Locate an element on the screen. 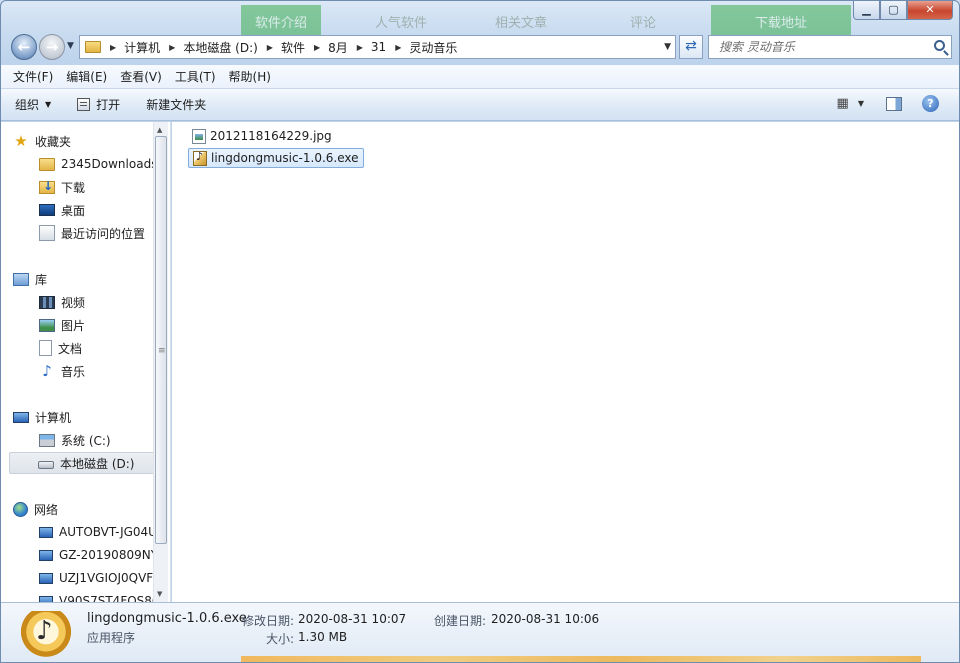  nav-item-videos: 视频 is located at coordinates (97, 302).